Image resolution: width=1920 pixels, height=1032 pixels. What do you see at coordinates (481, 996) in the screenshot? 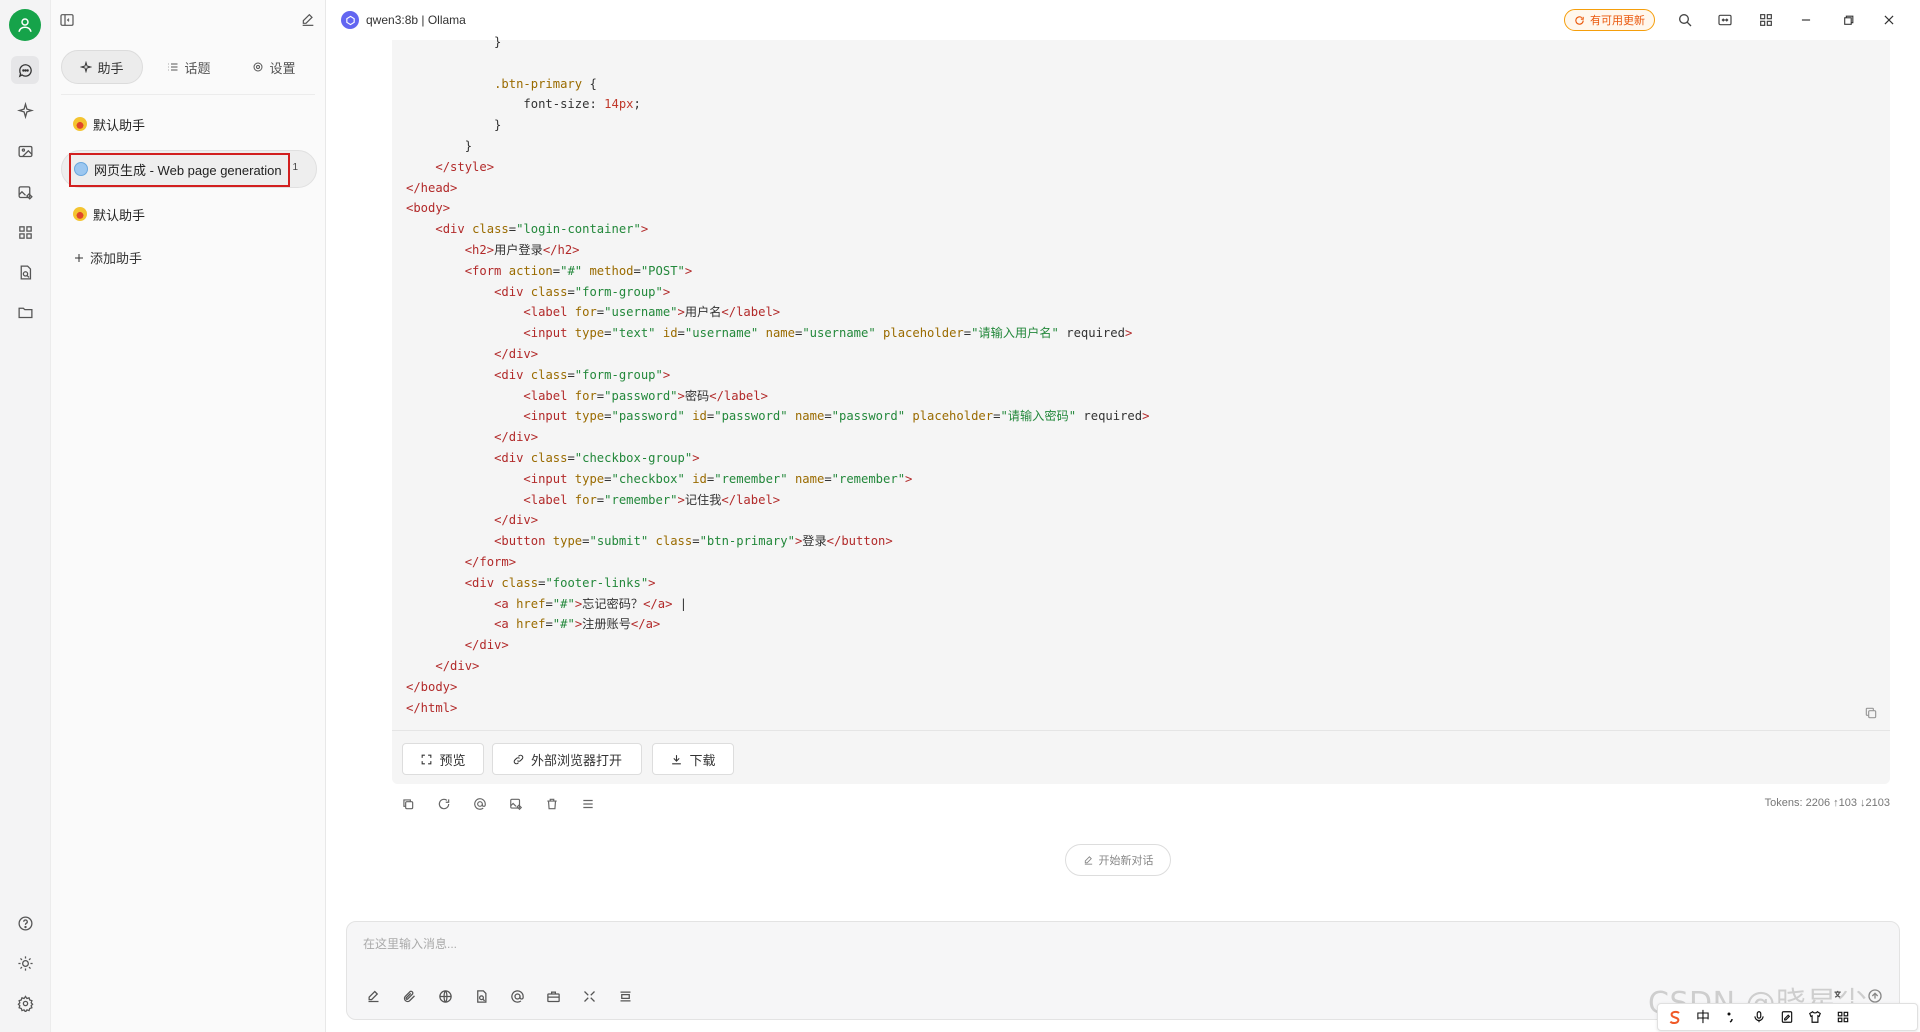
I see `knowledge-base-icon` at bounding box center [481, 996].